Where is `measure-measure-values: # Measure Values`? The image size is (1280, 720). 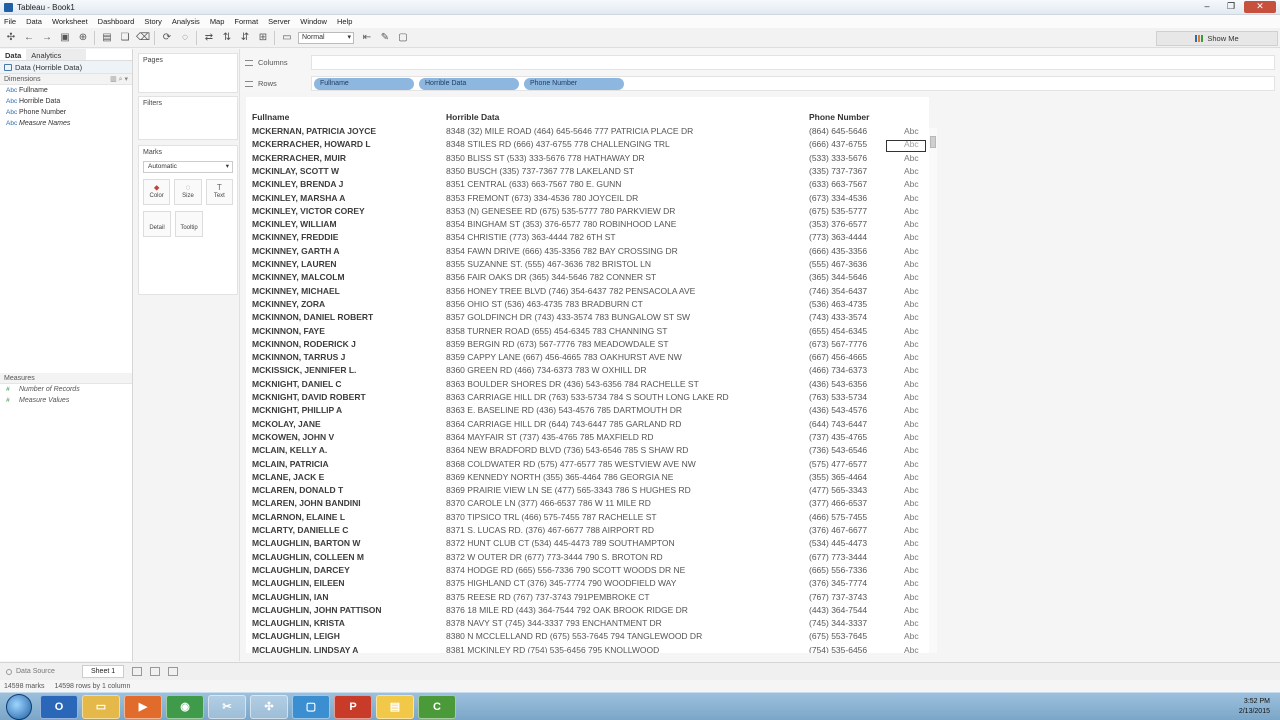
measure-measure-values: # Measure Values is located at coordinates (66, 400).